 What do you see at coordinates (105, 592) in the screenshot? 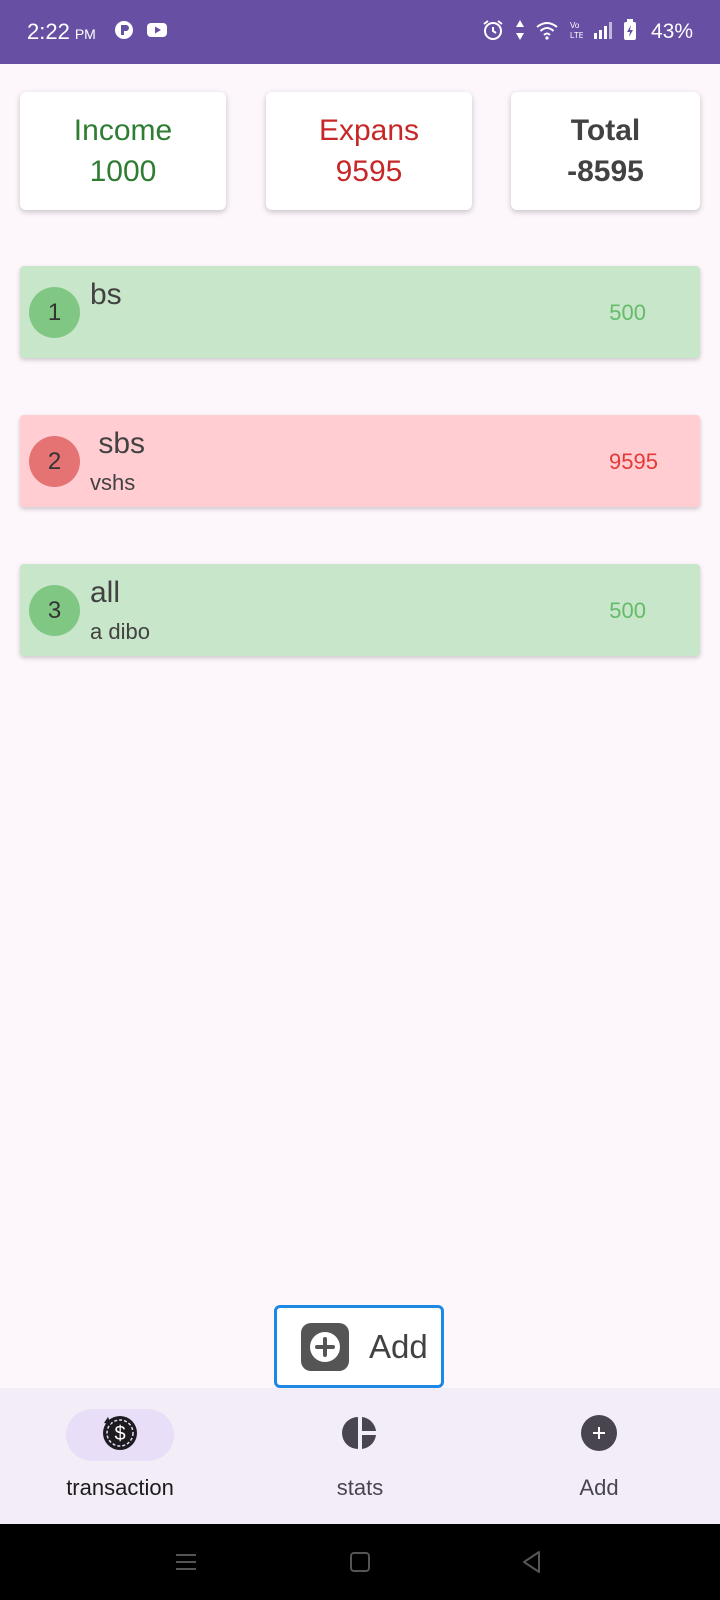
I see `transaction-title: all` at bounding box center [105, 592].